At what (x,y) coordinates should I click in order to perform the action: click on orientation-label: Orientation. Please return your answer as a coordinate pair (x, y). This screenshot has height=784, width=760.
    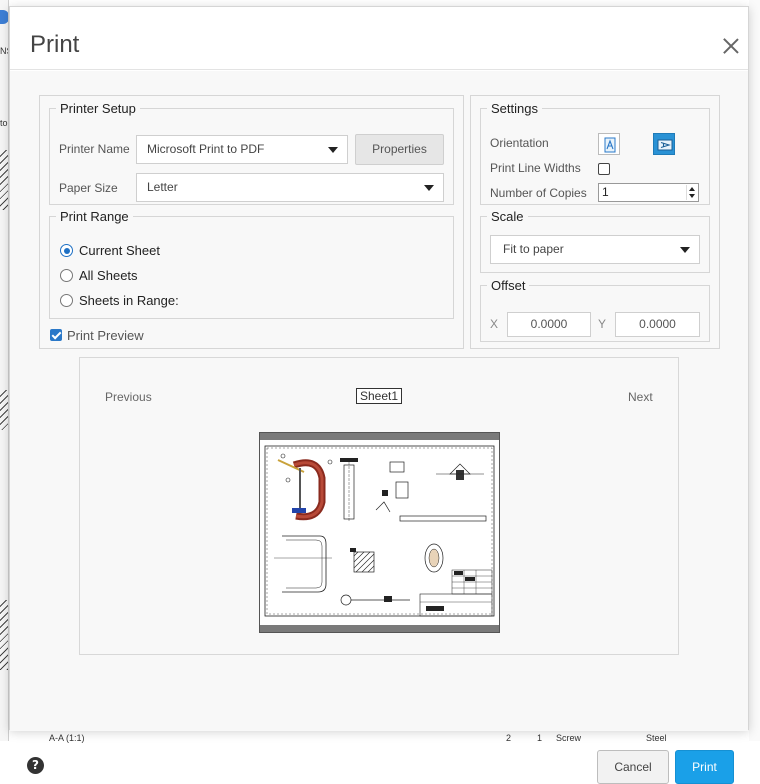
    Looking at the image, I should click on (519, 143).